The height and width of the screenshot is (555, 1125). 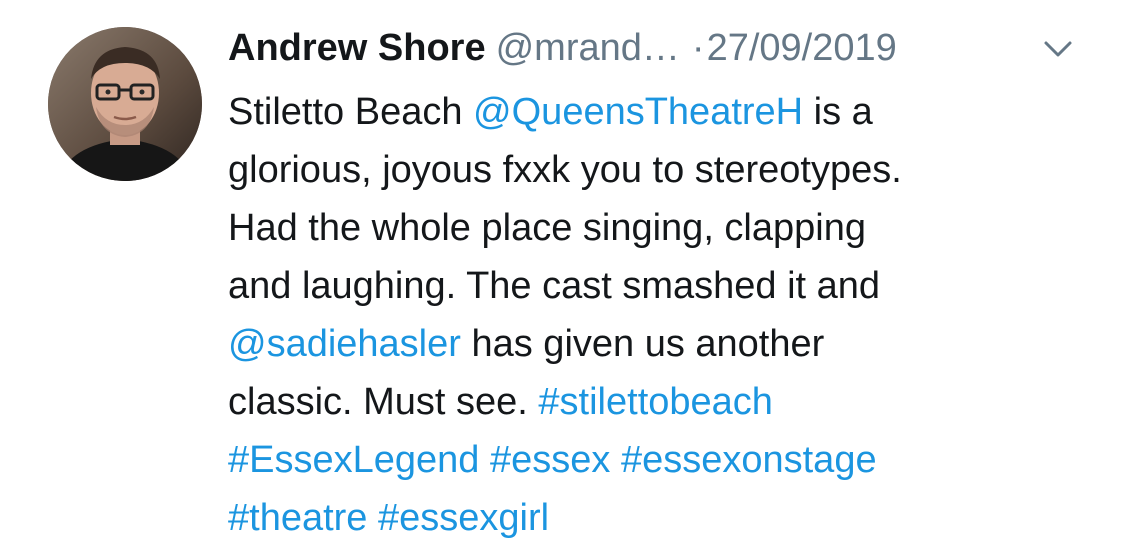 I want to click on tweet-text-line: @sadiehasler has given us another, so click(x=658, y=344).